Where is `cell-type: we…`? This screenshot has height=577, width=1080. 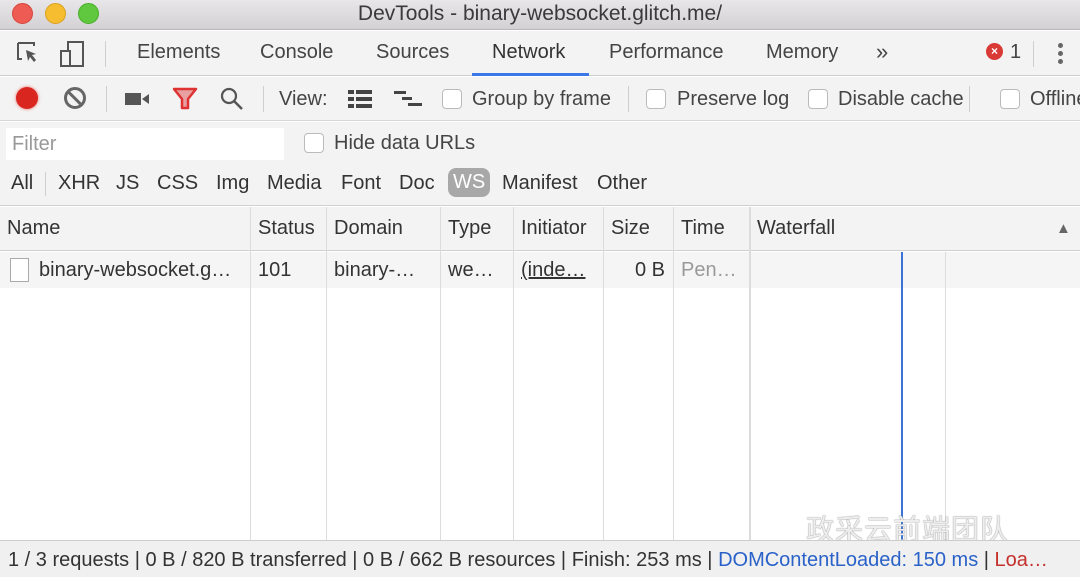 cell-type: we… is located at coordinates (471, 270).